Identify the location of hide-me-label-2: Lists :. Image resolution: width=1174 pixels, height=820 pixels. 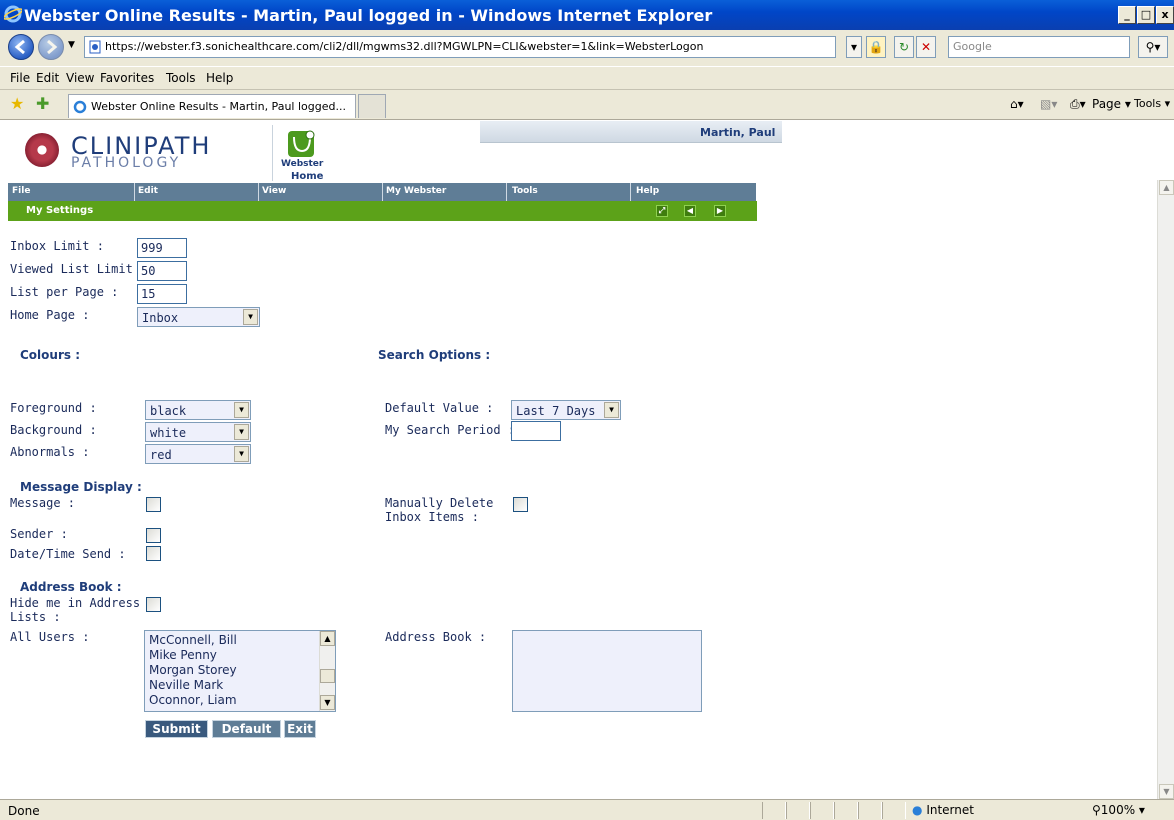
(35, 617).